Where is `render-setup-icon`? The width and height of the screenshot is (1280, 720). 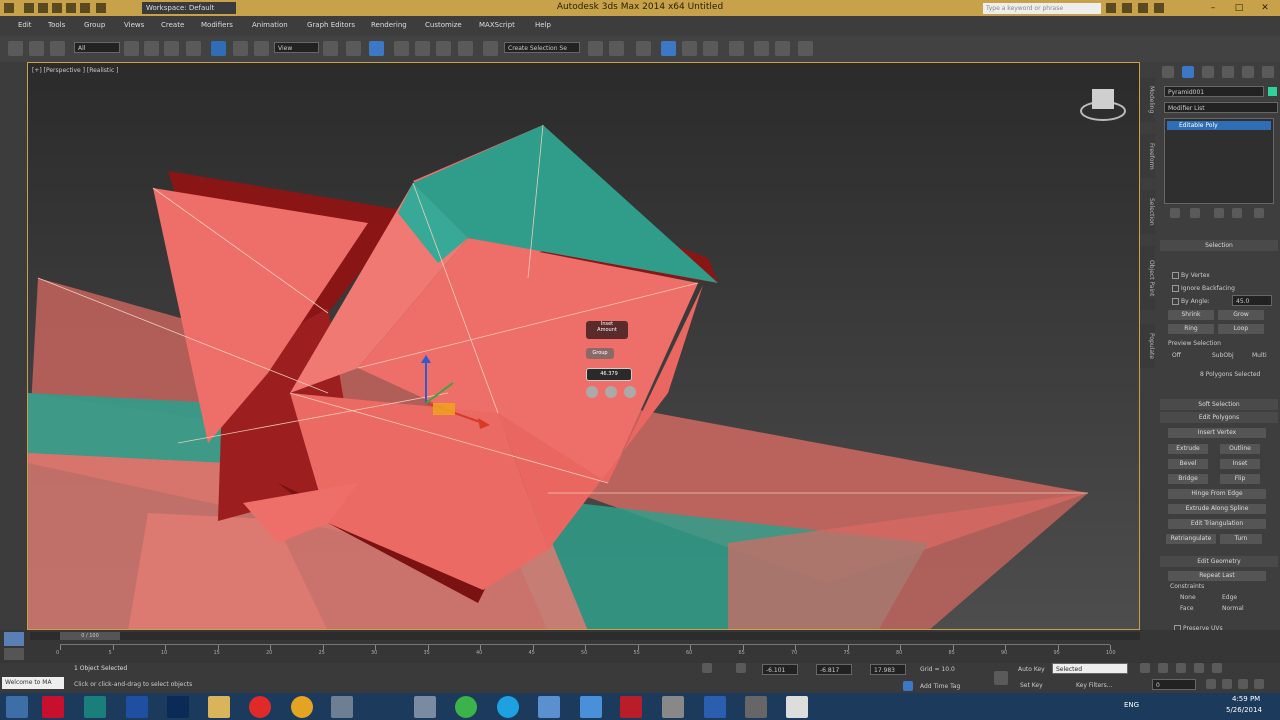 render-setup-icon is located at coordinates (761, 48).